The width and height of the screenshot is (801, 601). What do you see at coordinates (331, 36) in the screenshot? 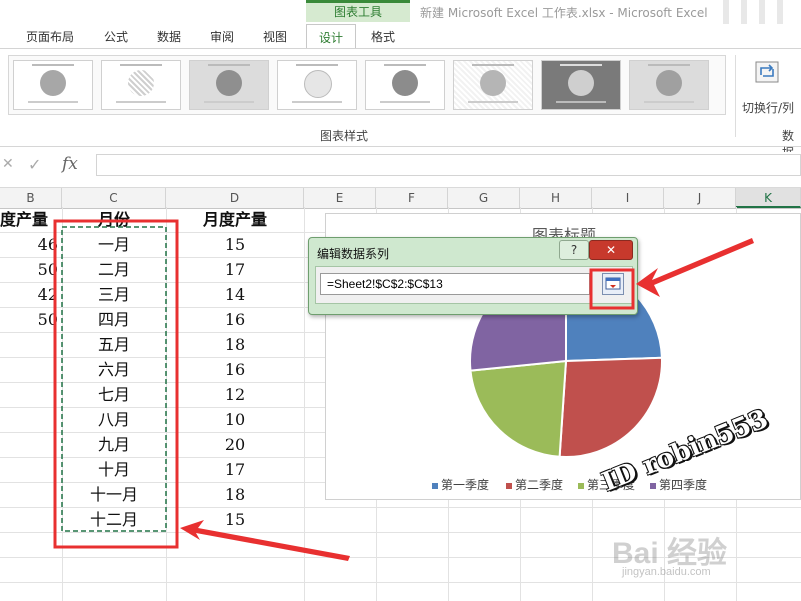
I see `tab-design: 设计` at bounding box center [331, 36].